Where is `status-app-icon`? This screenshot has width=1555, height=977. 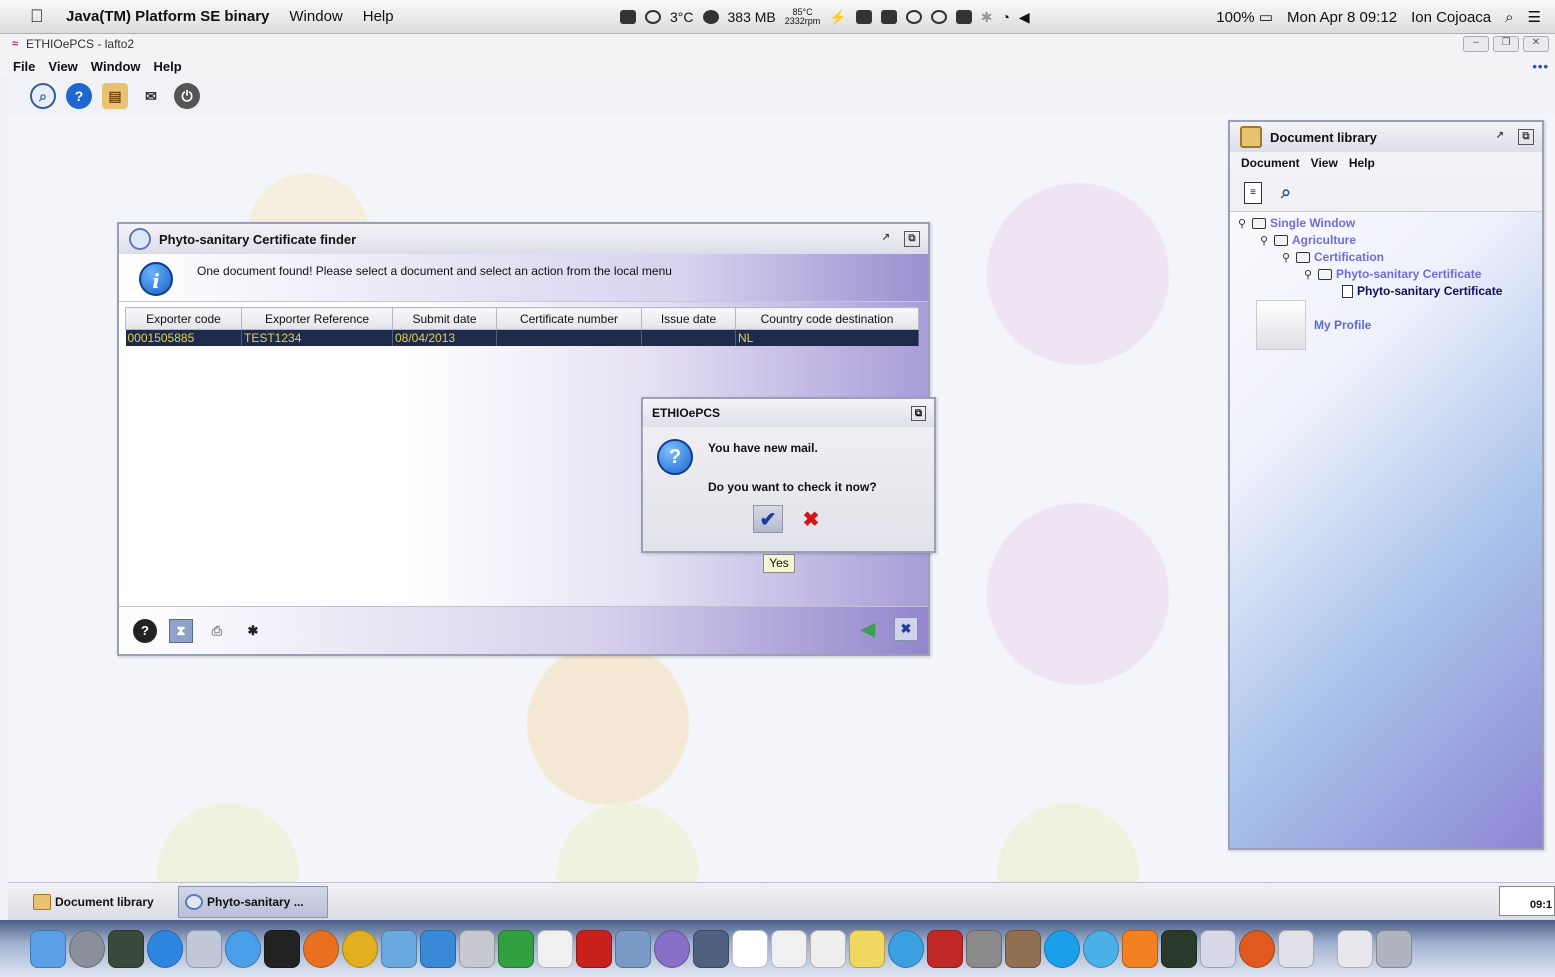 status-app-icon is located at coordinates (628, 17).